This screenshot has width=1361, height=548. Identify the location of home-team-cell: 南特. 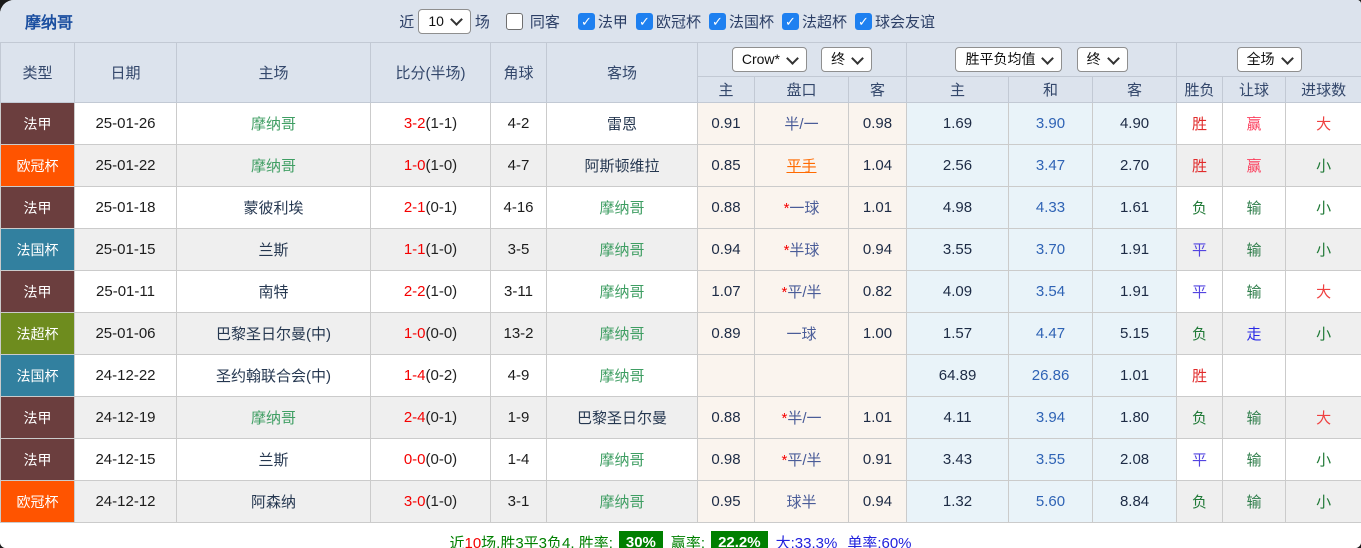
(273, 291).